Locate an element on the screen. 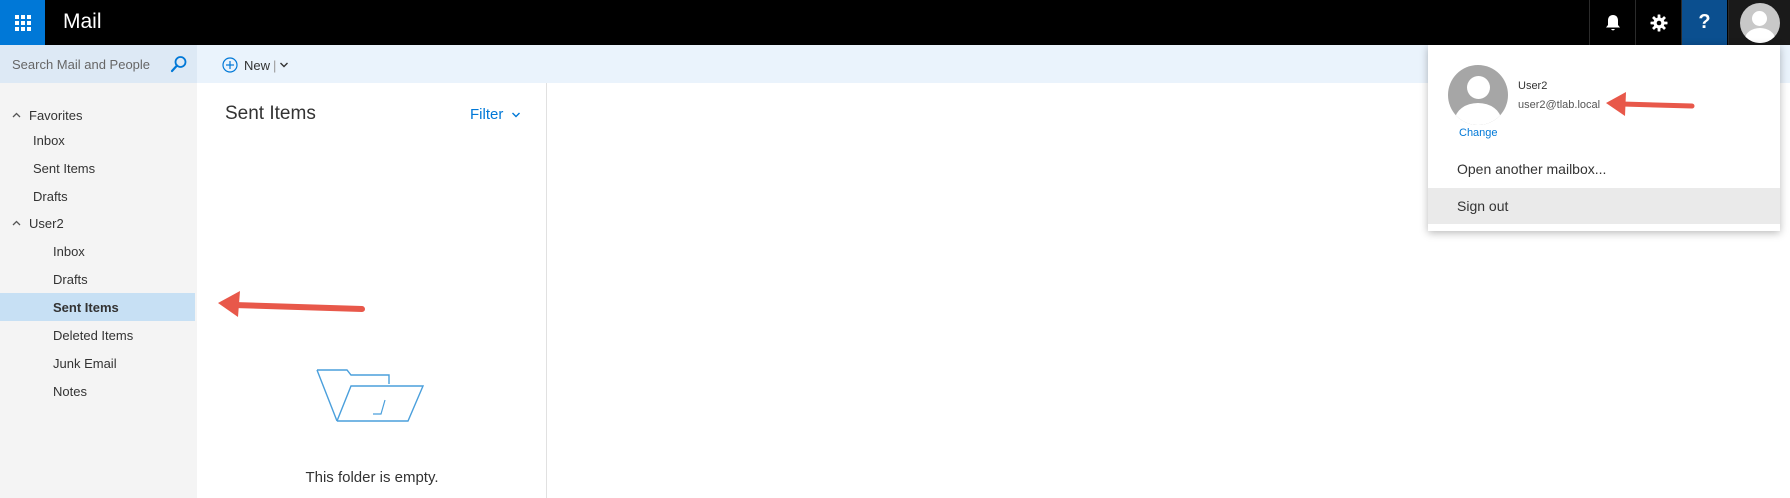 This screenshot has height=498, width=1790. settings-button is located at coordinates (1658, 22).